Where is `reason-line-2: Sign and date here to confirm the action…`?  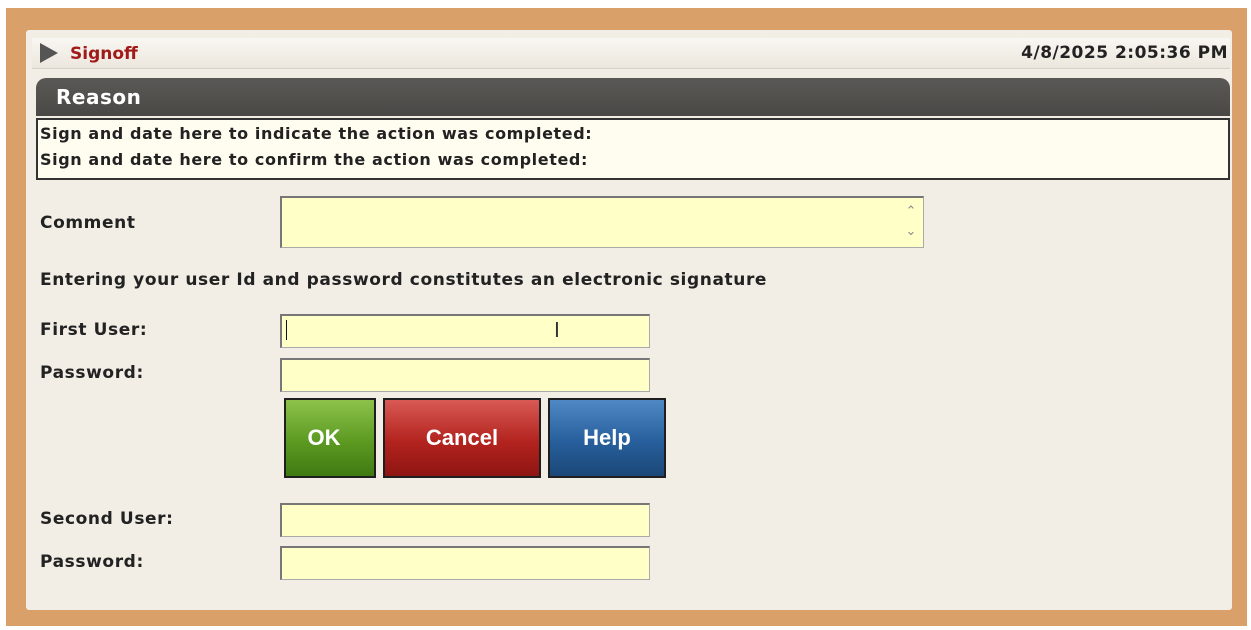 reason-line-2: Sign and date here to confirm the action… is located at coordinates (314, 159).